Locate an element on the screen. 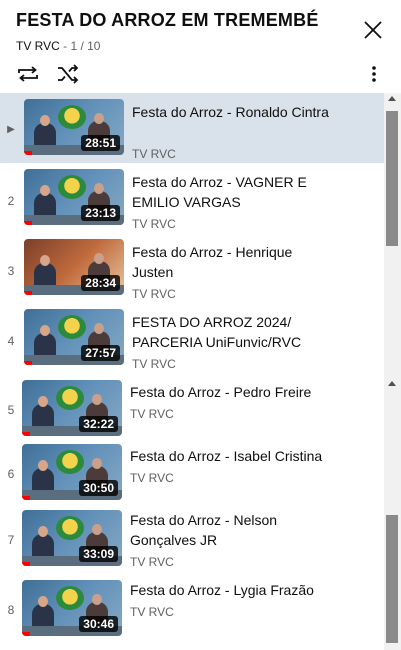 This screenshot has height=650, width=401. shuffle-icon is located at coordinates (68, 74).